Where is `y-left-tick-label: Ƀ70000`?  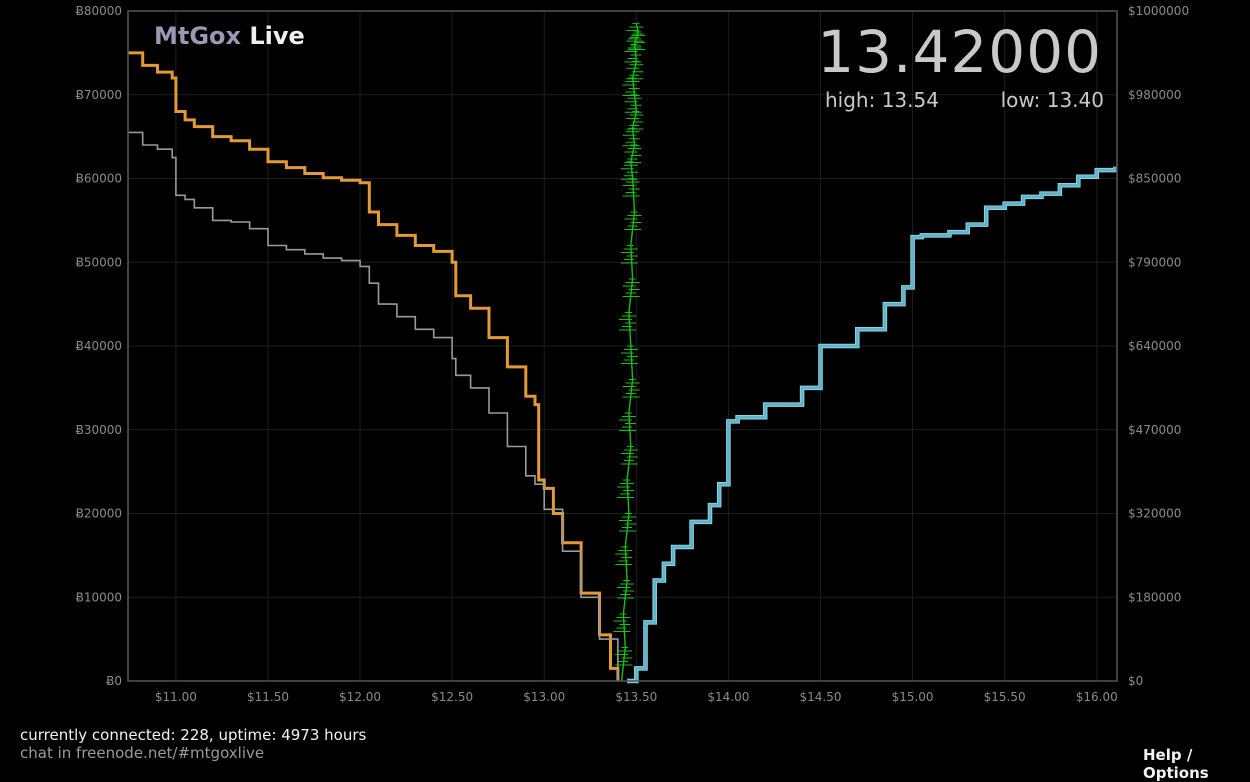
y-left-tick-label: Ƀ70000 is located at coordinates (99, 95).